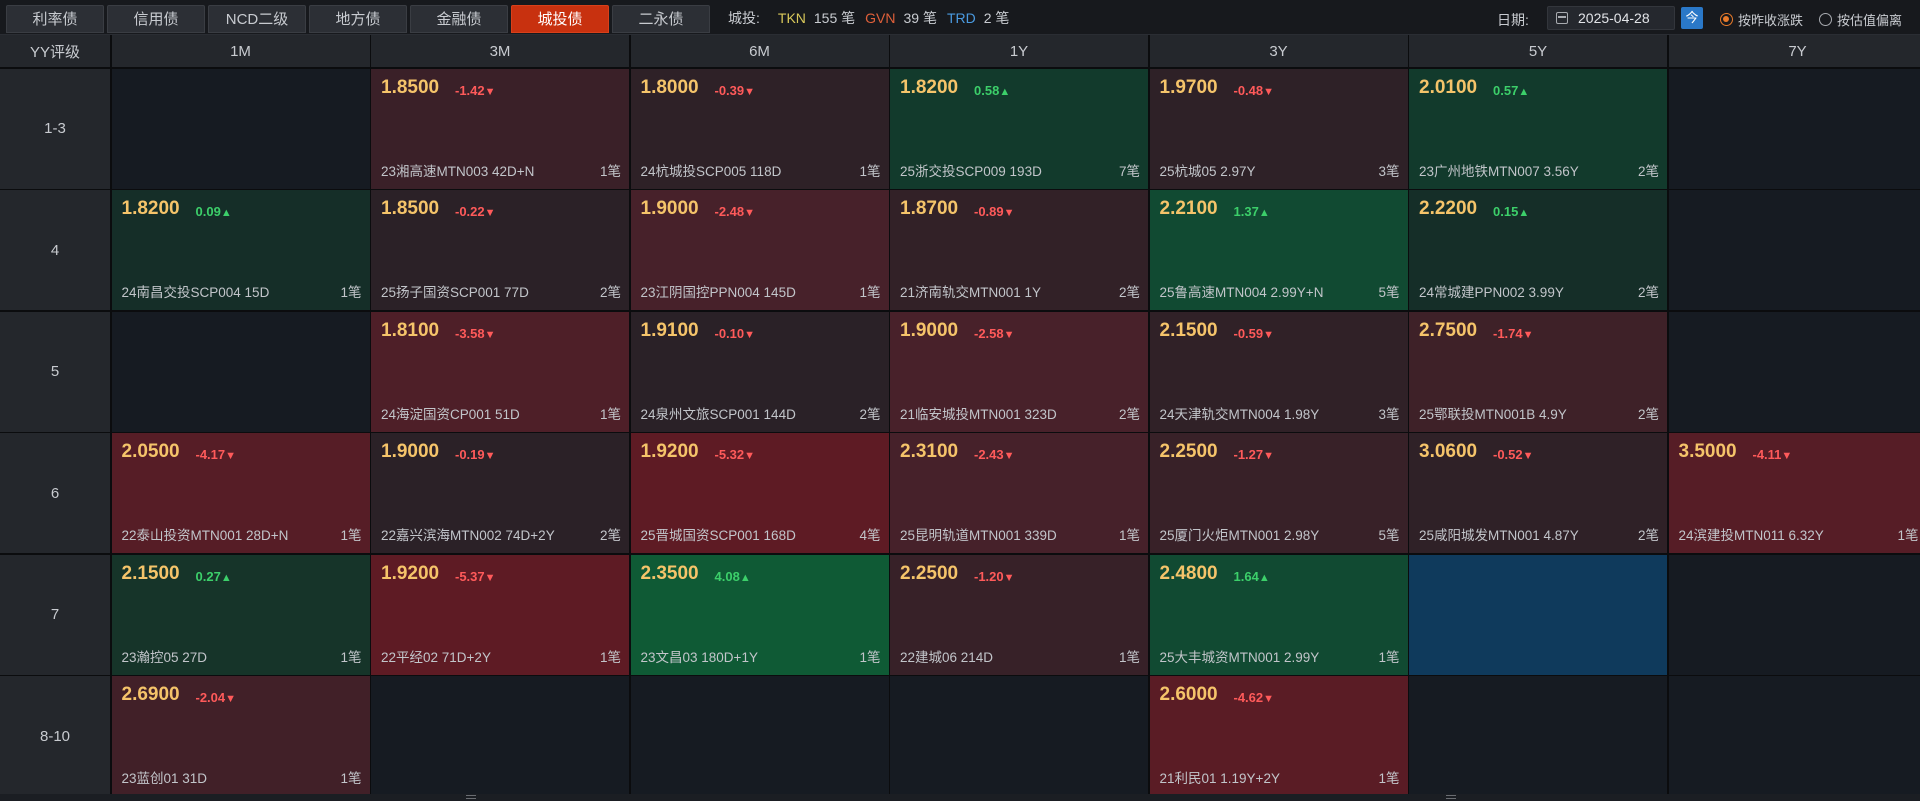 The image size is (1920, 801). What do you see at coordinates (1220, 777) in the screenshot?
I see `bond-name: 21利民01 1.19Y+2Y` at bounding box center [1220, 777].